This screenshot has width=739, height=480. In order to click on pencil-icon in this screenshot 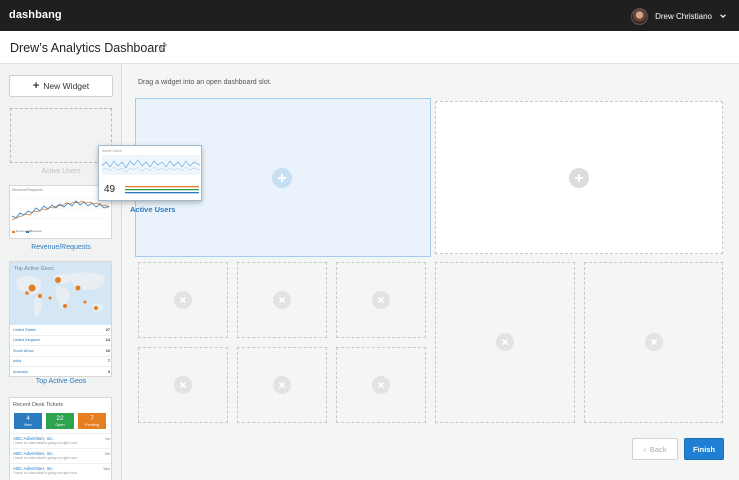, I will do `click(163, 47)`.